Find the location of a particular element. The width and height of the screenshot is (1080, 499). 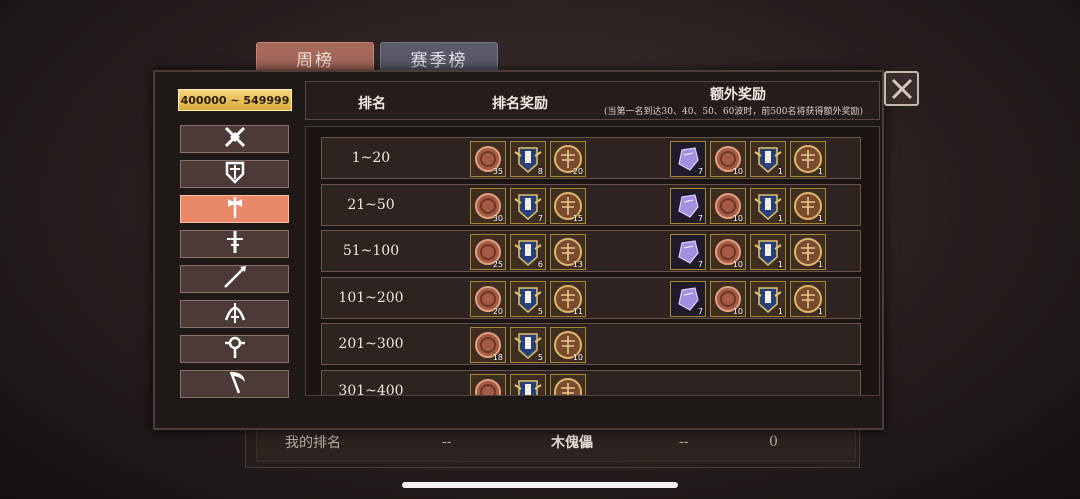

spear-icon is located at coordinates (235, 279).